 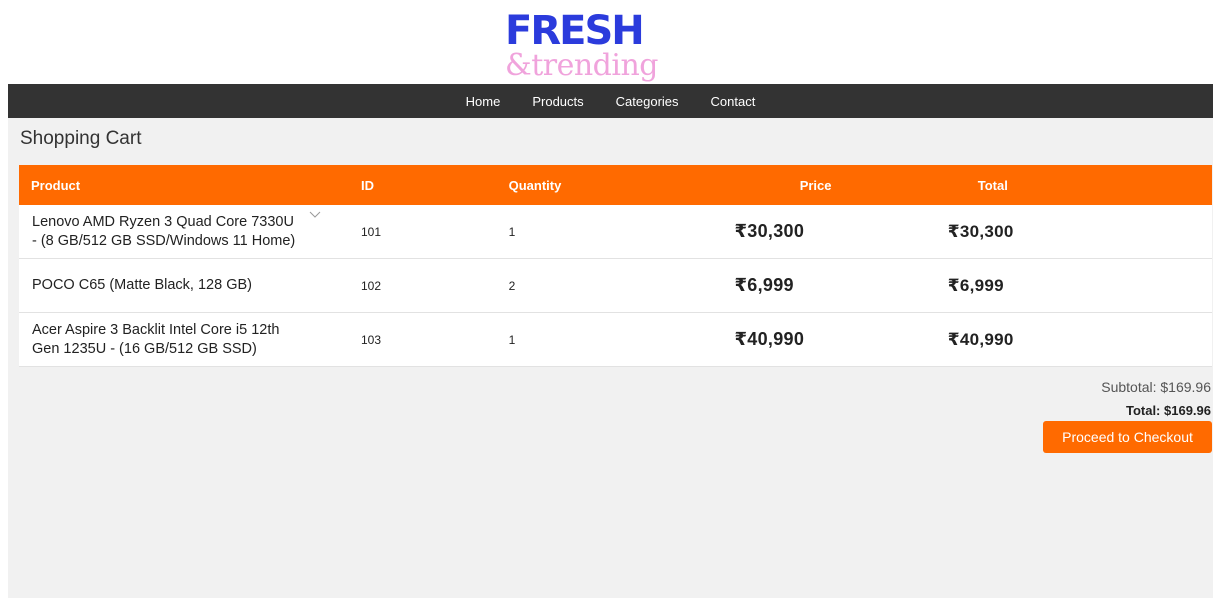 What do you see at coordinates (422, 339) in the screenshot?
I see `product-id: 103` at bounding box center [422, 339].